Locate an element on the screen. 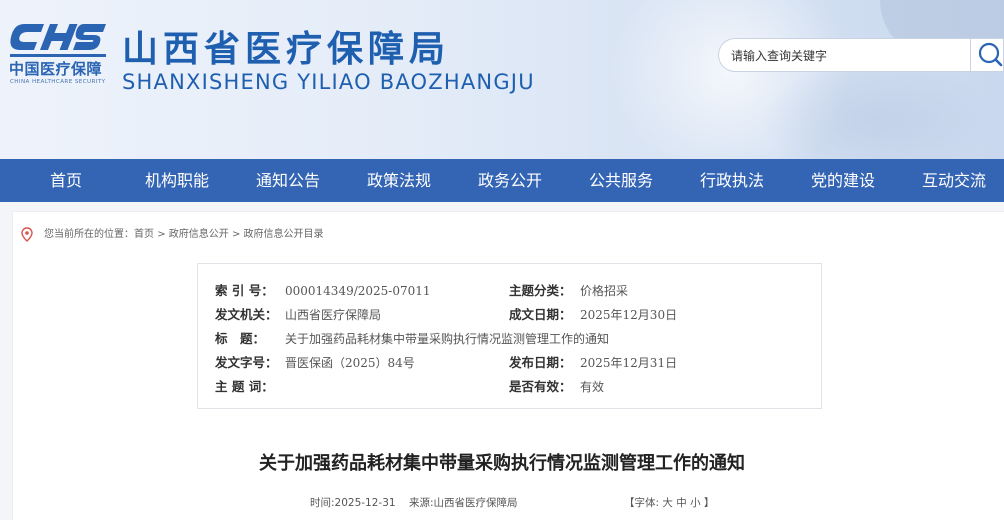  search-box is located at coordinates (844, 55).